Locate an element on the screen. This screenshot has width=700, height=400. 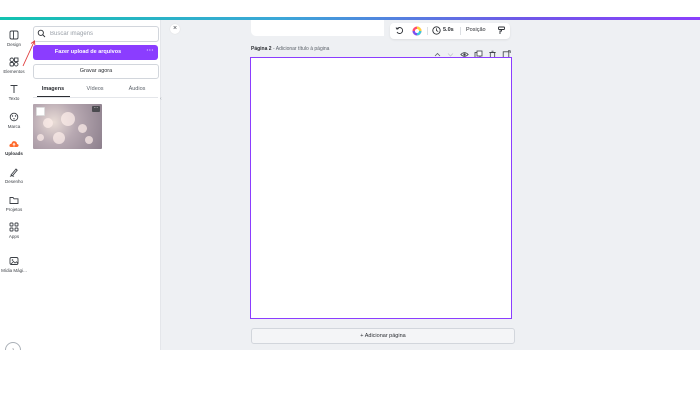
page-background is located at coordinates (350, 375).